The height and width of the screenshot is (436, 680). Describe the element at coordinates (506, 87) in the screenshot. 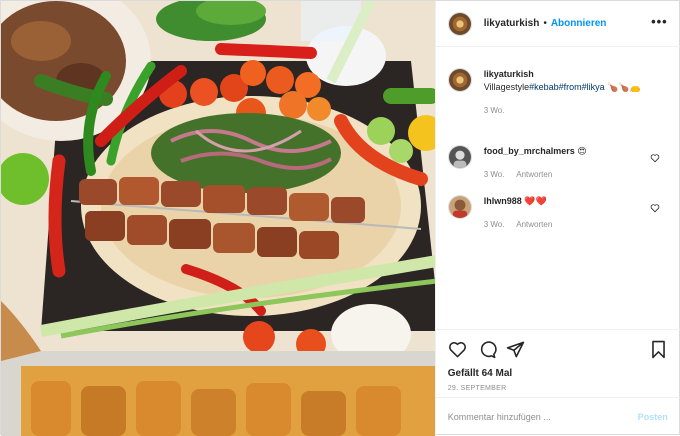

I see `caption-text: Villagestyle` at that location.